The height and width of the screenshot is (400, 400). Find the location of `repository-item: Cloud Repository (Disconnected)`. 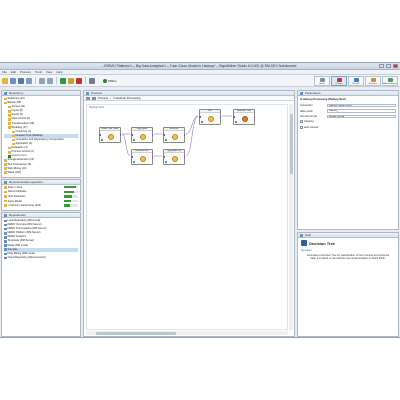

repository-item: Cloud Repository (Disconnected) is located at coordinates (41, 258).